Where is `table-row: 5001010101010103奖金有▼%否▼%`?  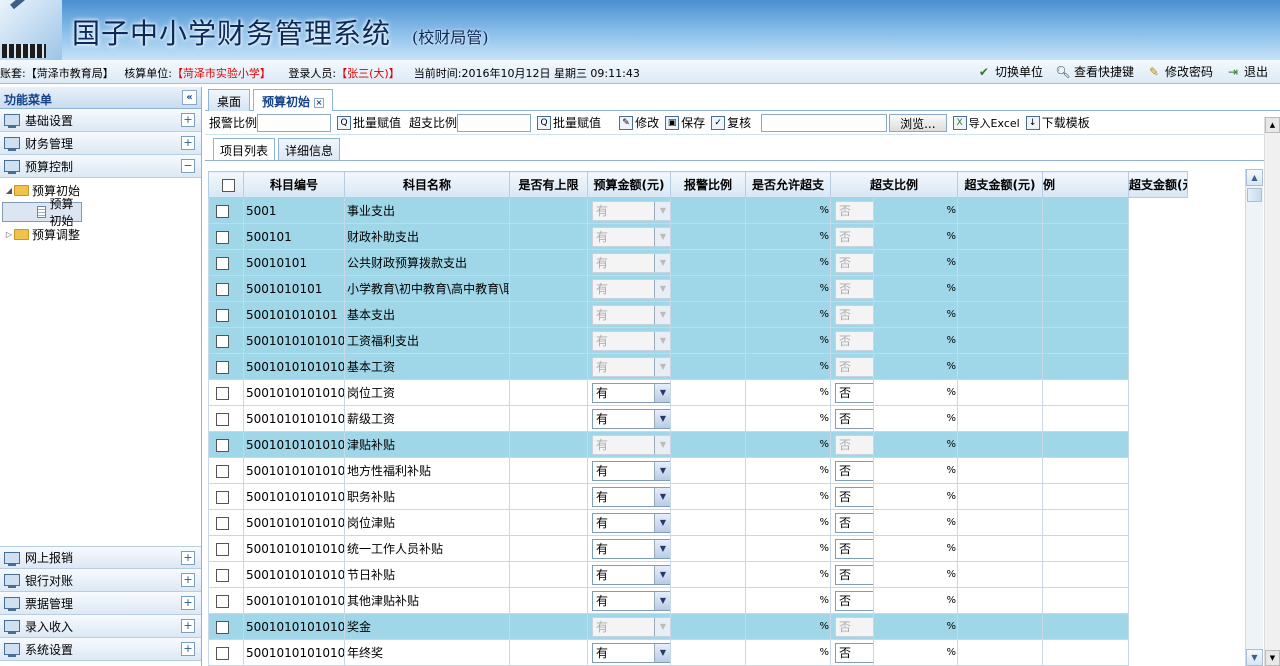
table-row: 5001010101010103奖金有▼%否▼% is located at coordinates (698, 626).